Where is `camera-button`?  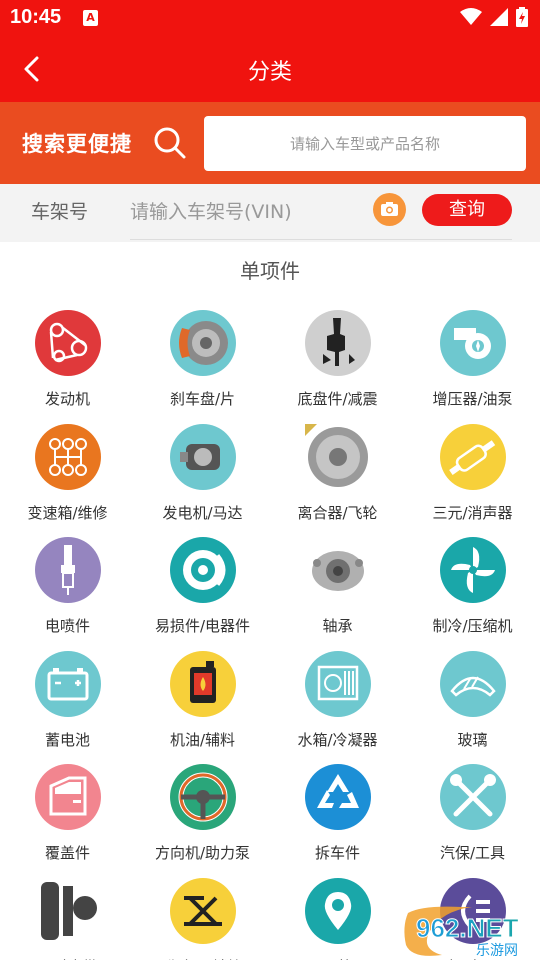
camera-button is located at coordinates (389, 209).